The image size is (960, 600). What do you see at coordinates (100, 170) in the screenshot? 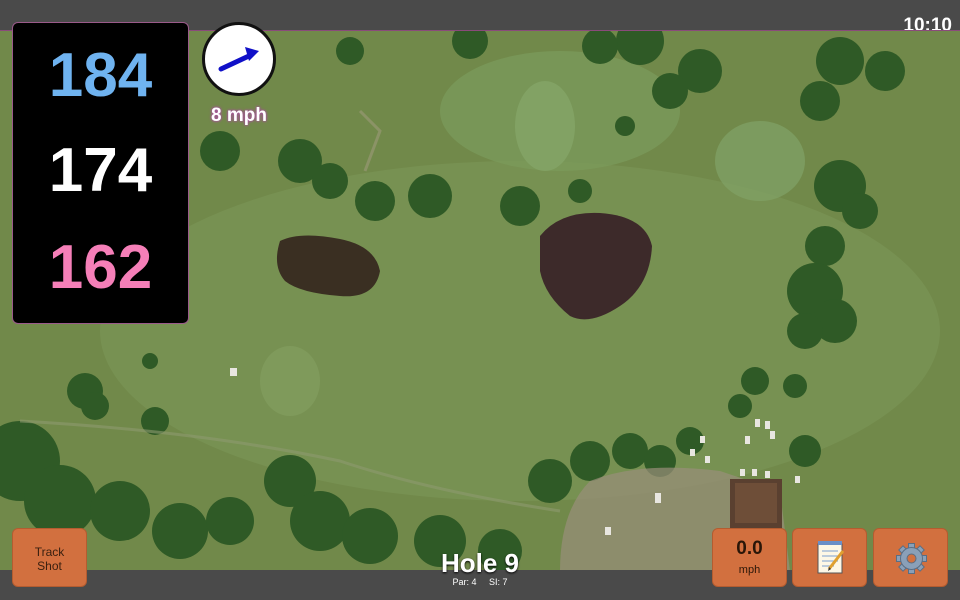
I see `distance-center: 174` at bounding box center [100, 170].